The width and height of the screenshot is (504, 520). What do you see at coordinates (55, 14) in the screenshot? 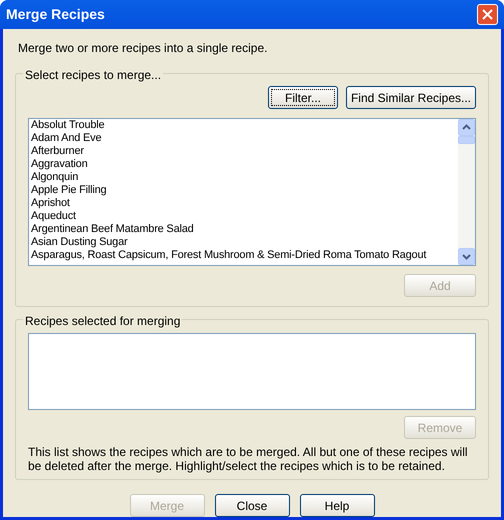
I see `window-title: Merge Recipes` at bounding box center [55, 14].